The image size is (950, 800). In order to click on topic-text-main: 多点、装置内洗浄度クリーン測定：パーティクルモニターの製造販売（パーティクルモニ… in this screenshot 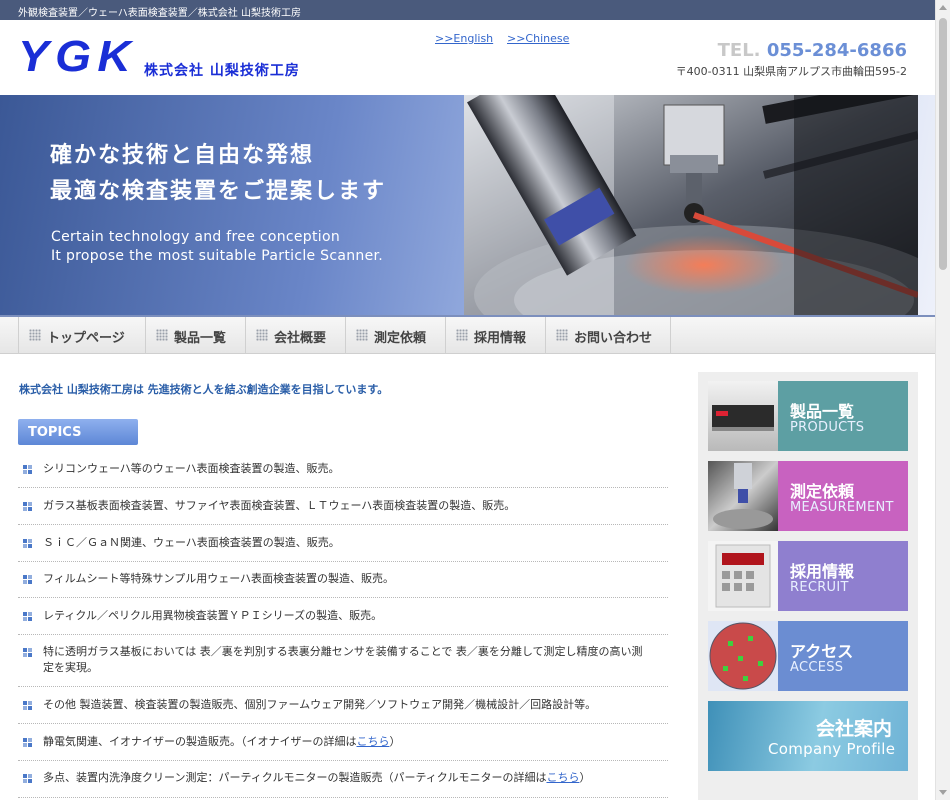, I will do `click(295, 777)`.